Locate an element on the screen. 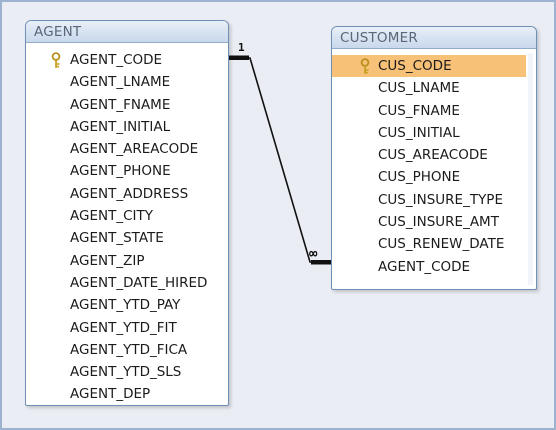 The width and height of the screenshot is (556, 430). field-label: AGENT_YTD_FICA is located at coordinates (129, 349).